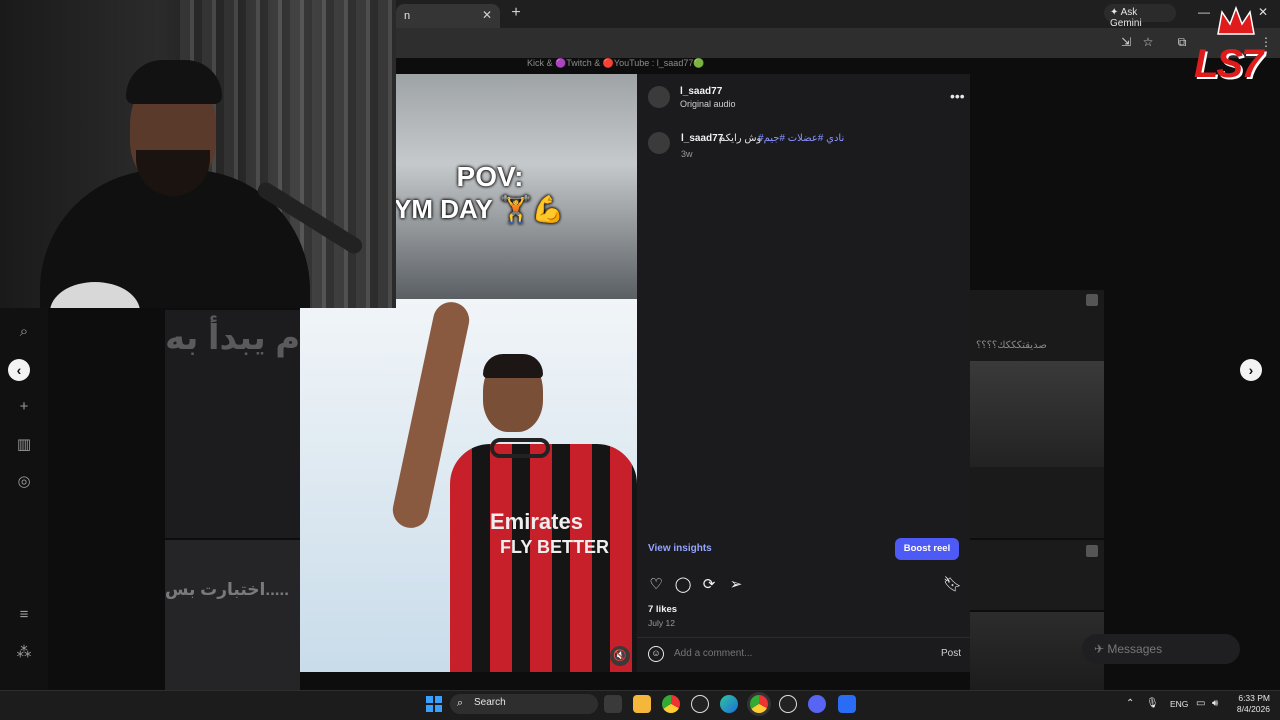  Describe the element at coordinates (1115, 12) in the screenshot. I see `gemini-sparkle-icon: ✦` at that location.